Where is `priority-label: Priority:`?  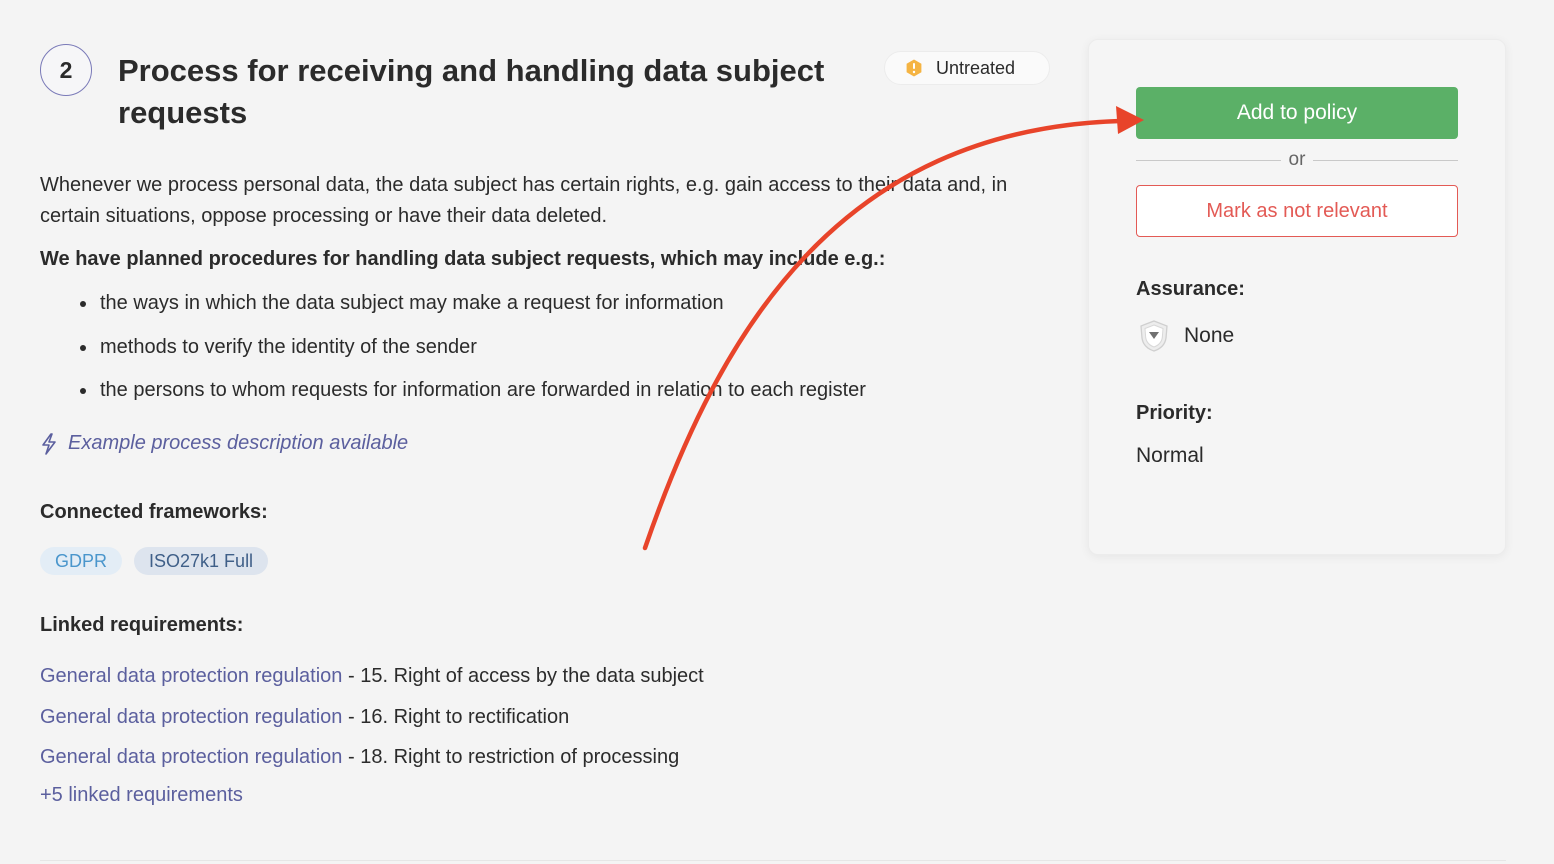
priority-label: Priority: is located at coordinates (1174, 413).